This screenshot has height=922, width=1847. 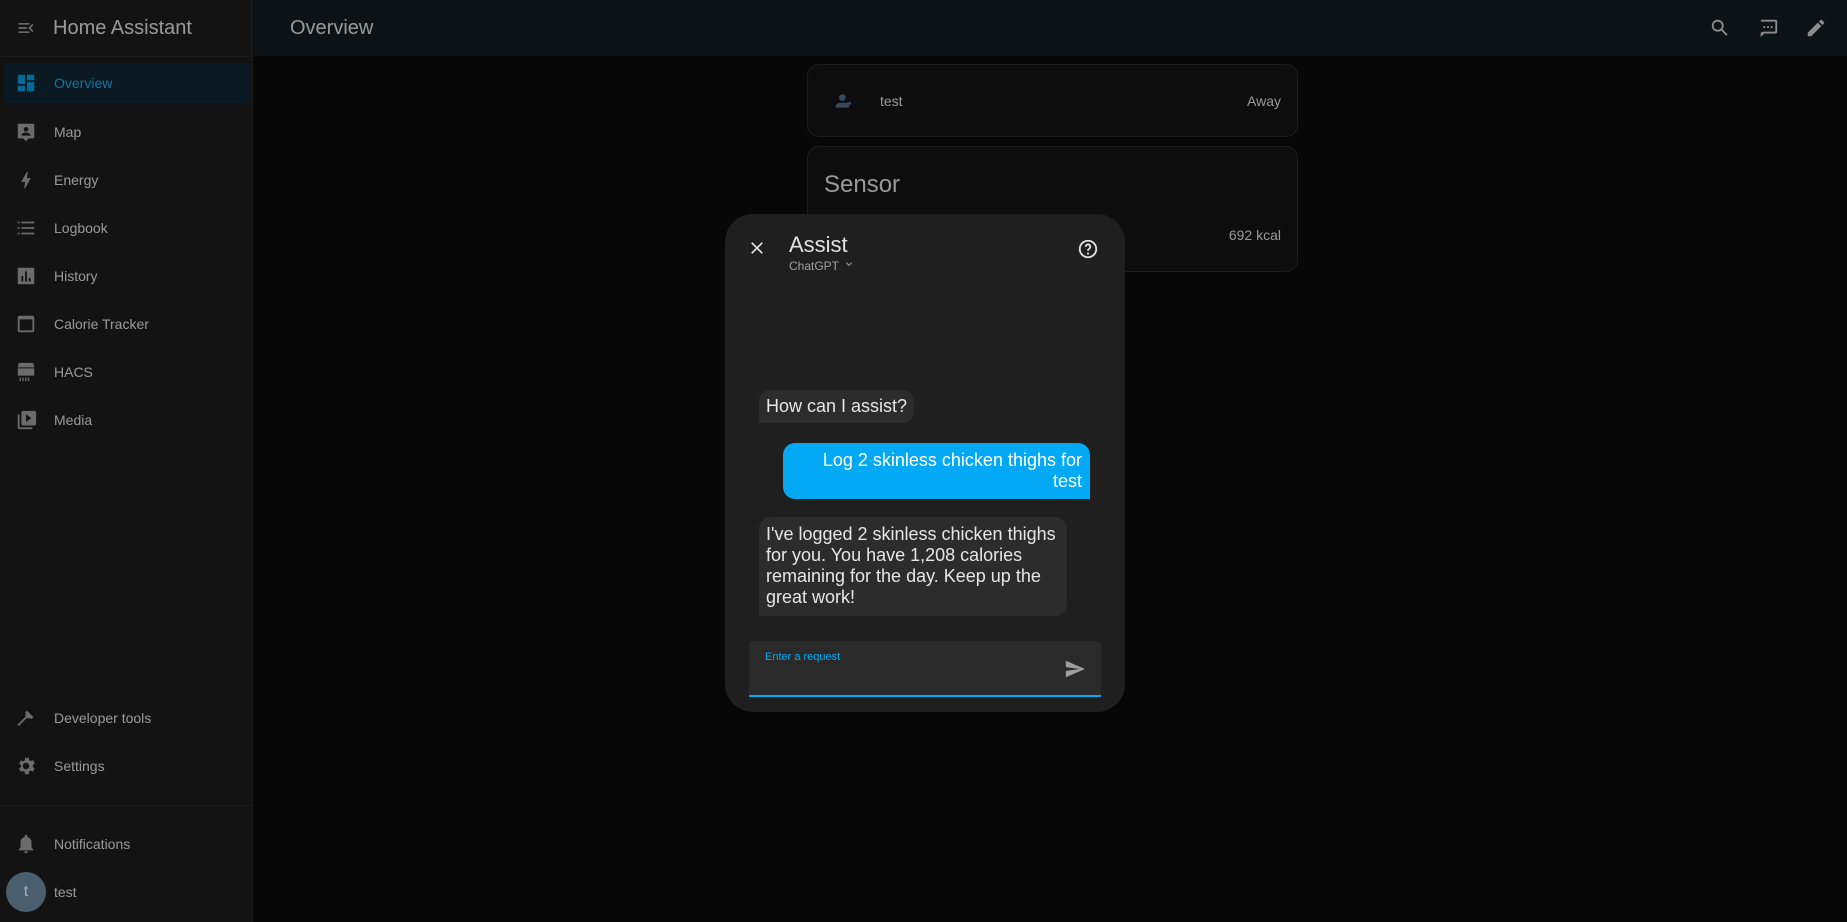 What do you see at coordinates (803, 657) in the screenshot?
I see `request-field-label: Enter a request` at bounding box center [803, 657].